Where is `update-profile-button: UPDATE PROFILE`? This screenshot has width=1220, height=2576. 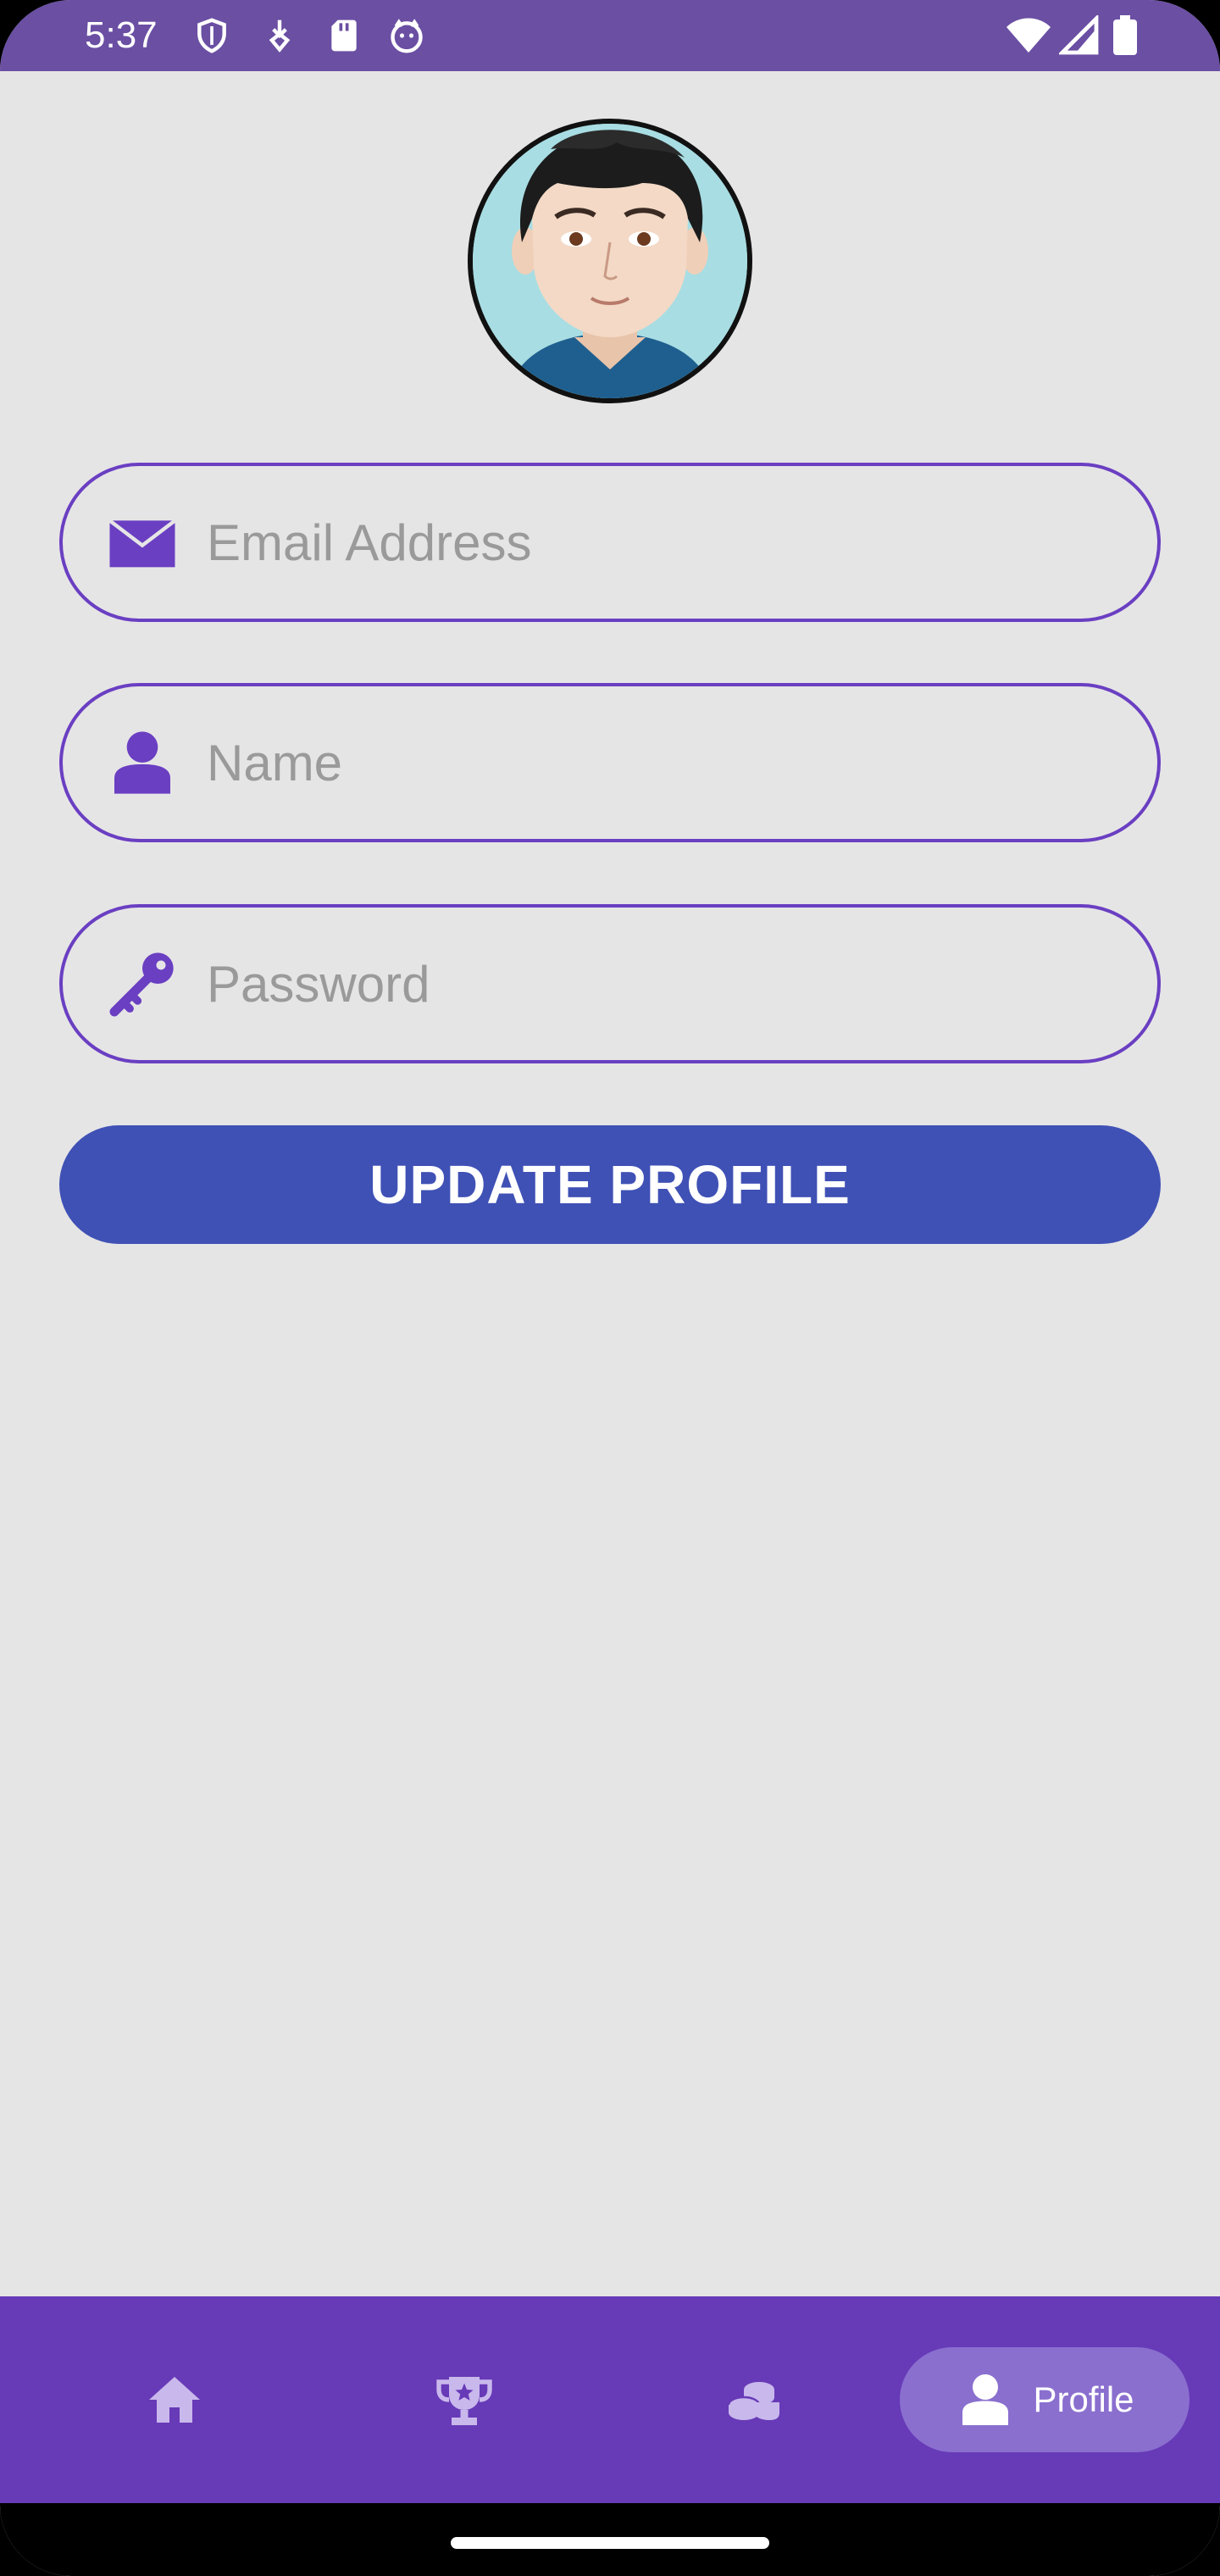 update-profile-button: UPDATE PROFILE is located at coordinates (610, 1184).